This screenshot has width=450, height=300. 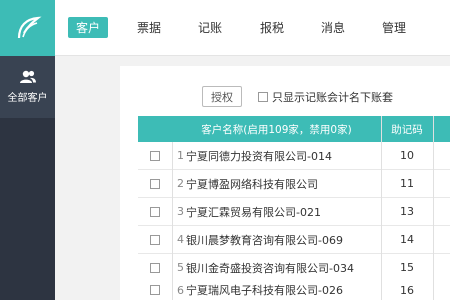 What do you see at coordinates (253, 212) in the screenshot?
I see `customer-name: 宁夏汇霖贸易有限公司-021` at bounding box center [253, 212].